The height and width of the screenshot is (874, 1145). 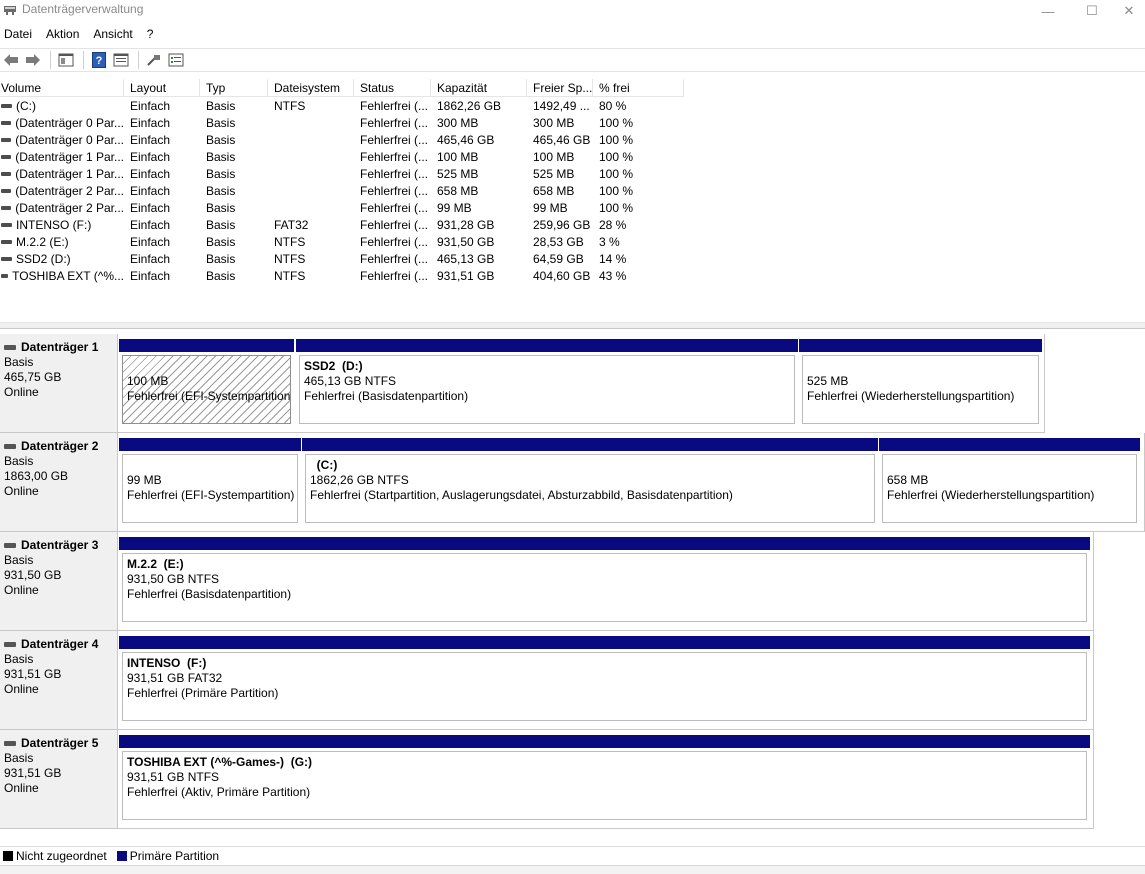 What do you see at coordinates (36, 476) in the screenshot?
I see `disk-size: 1863,00 GB` at bounding box center [36, 476].